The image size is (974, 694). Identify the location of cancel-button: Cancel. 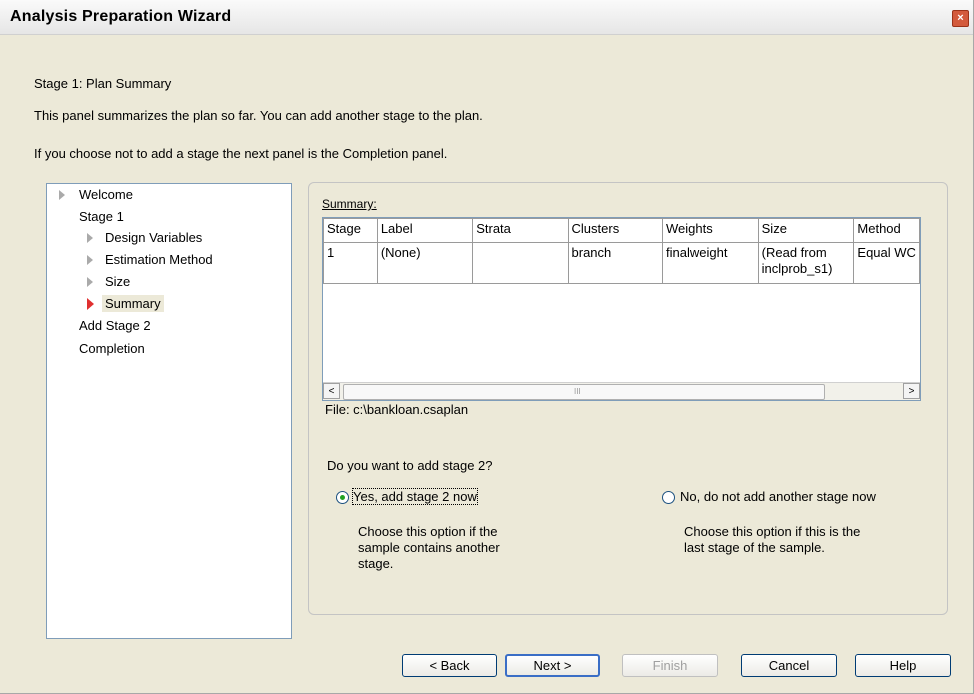
(789, 665).